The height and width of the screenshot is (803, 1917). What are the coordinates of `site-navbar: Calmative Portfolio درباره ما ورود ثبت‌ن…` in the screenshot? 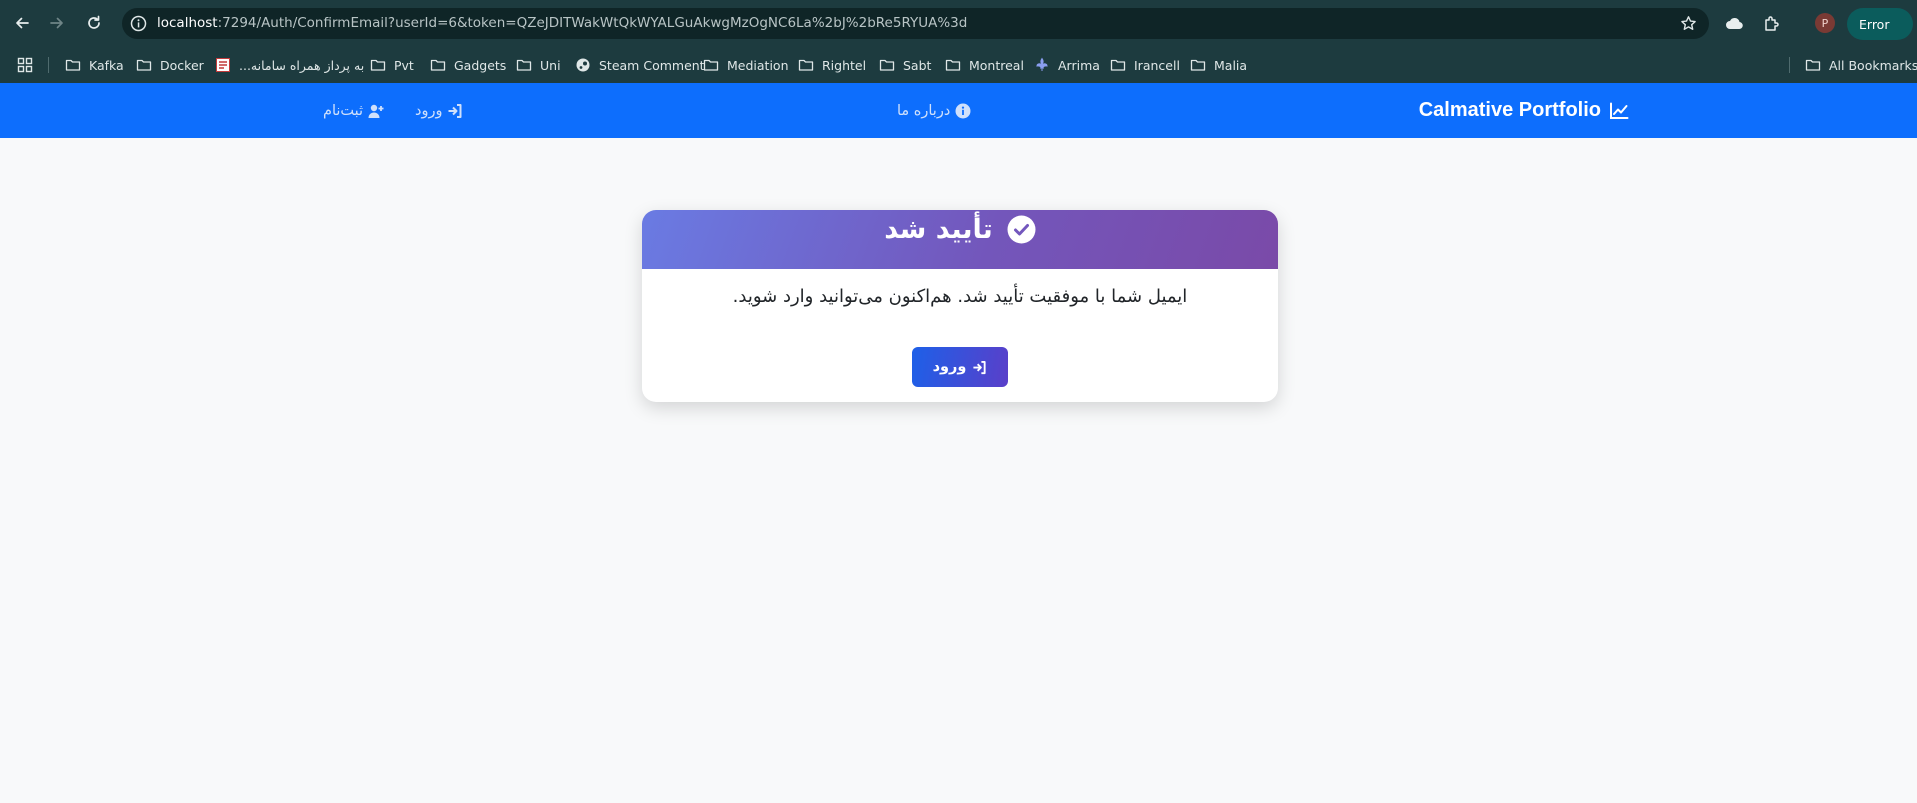 It's located at (958, 110).